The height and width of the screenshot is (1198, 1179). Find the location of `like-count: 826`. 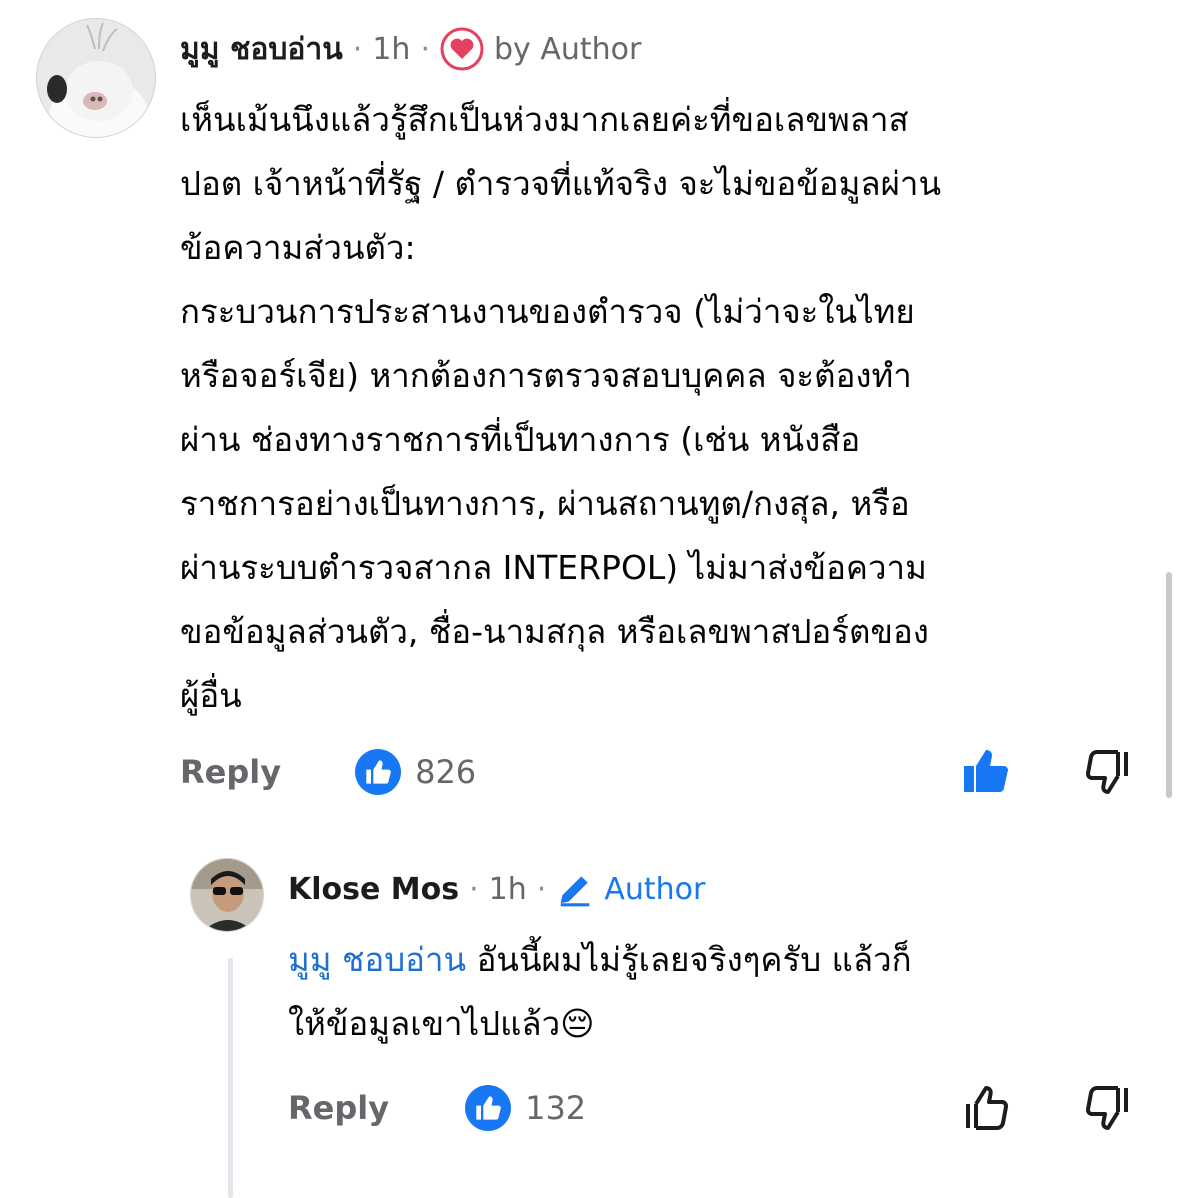

like-count: 826 is located at coordinates (446, 772).